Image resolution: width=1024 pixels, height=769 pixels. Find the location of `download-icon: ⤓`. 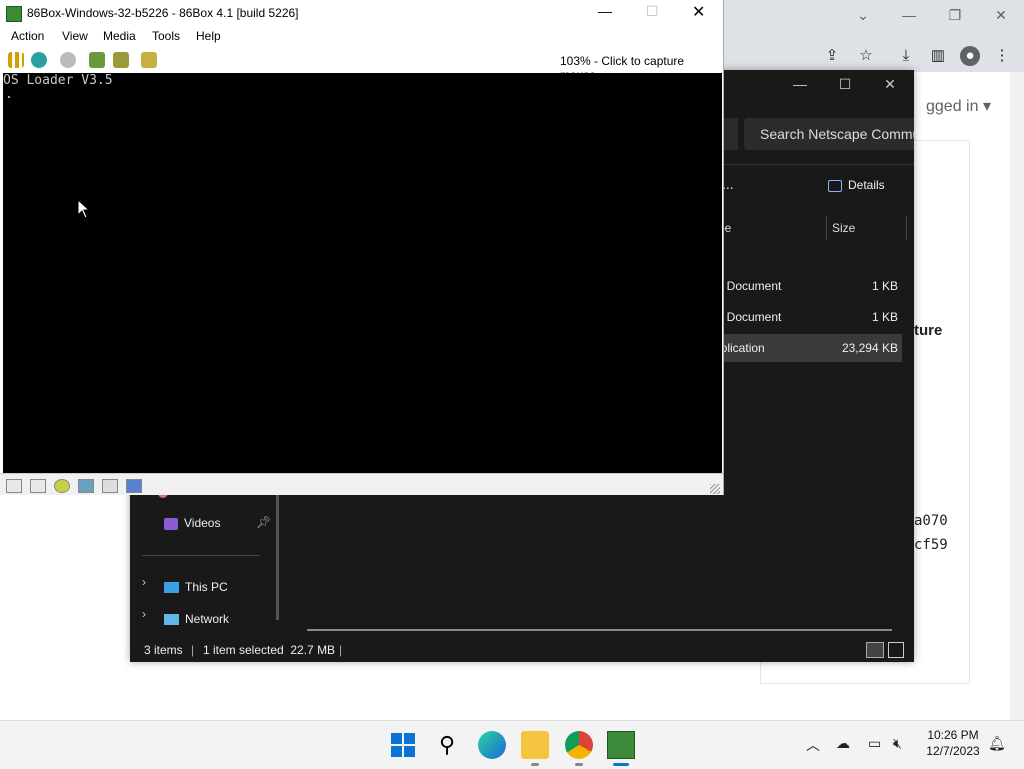

download-icon: ⤓ is located at coordinates (906, 56).